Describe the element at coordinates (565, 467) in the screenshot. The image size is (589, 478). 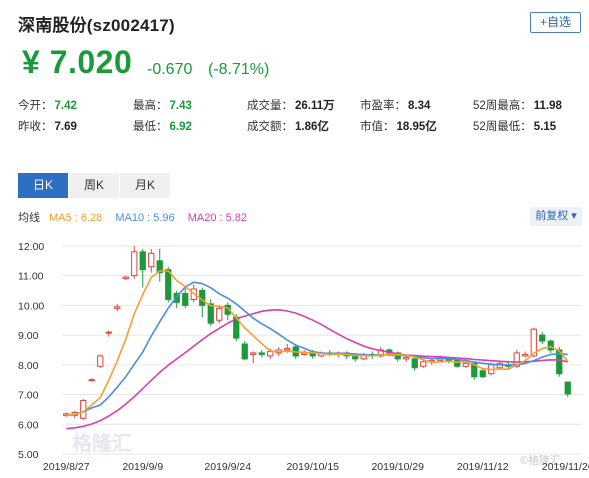
I see `x-tick-label: 2019/11/26` at that location.